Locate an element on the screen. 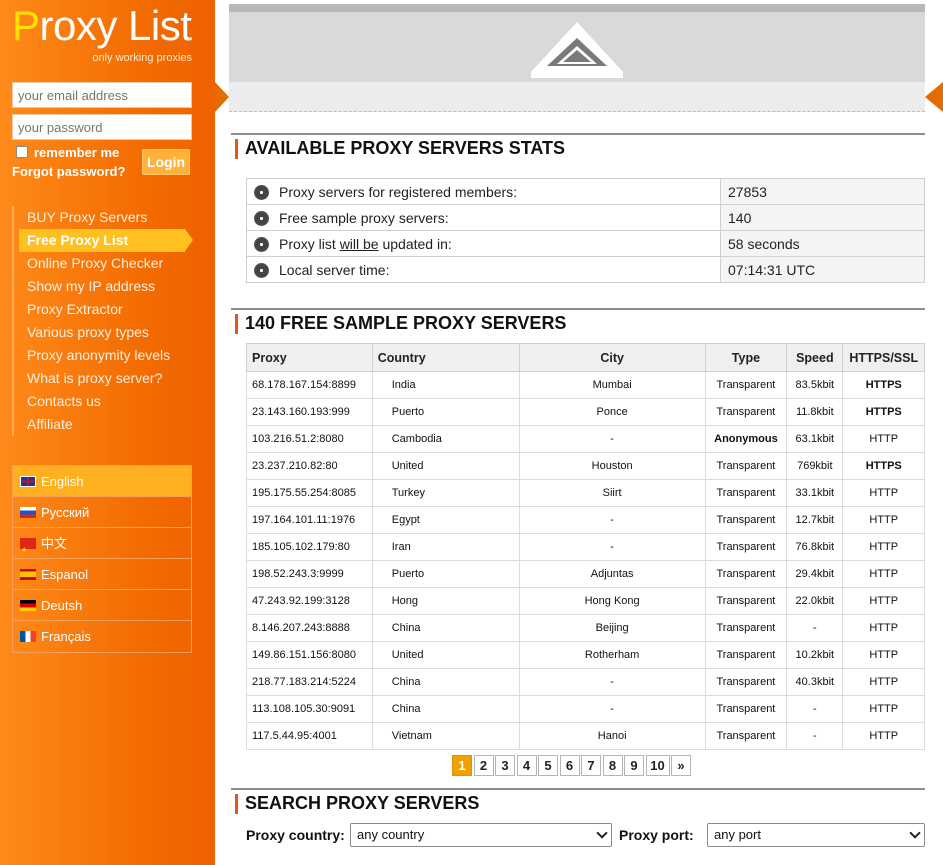 The width and height of the screenshot is (943, 865). nav-item-proxy-extractor: Proxy Extractor is located at coordinates (104, 309).